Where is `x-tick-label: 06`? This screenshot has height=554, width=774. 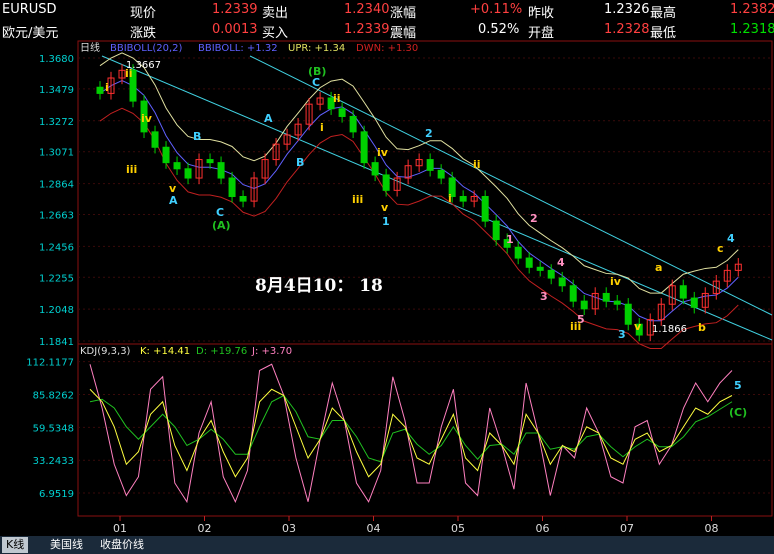
x-tick-label: 06 is located at coordinates (543, 528).